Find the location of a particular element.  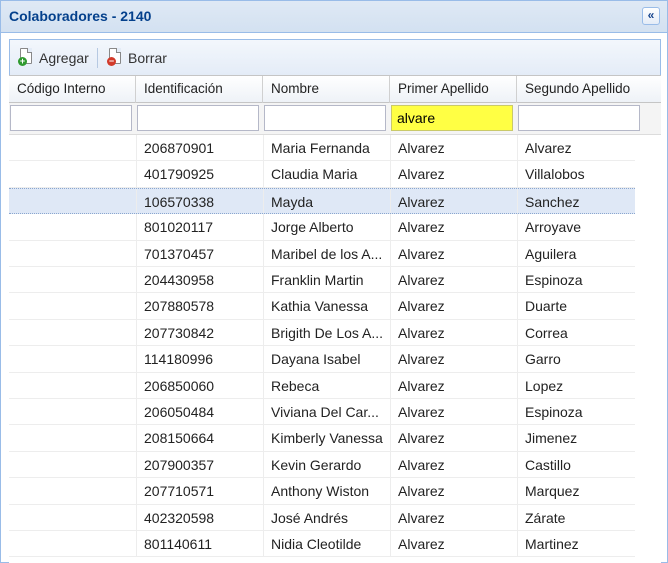

collapse-icon: « is located at coordinates (651, 16).